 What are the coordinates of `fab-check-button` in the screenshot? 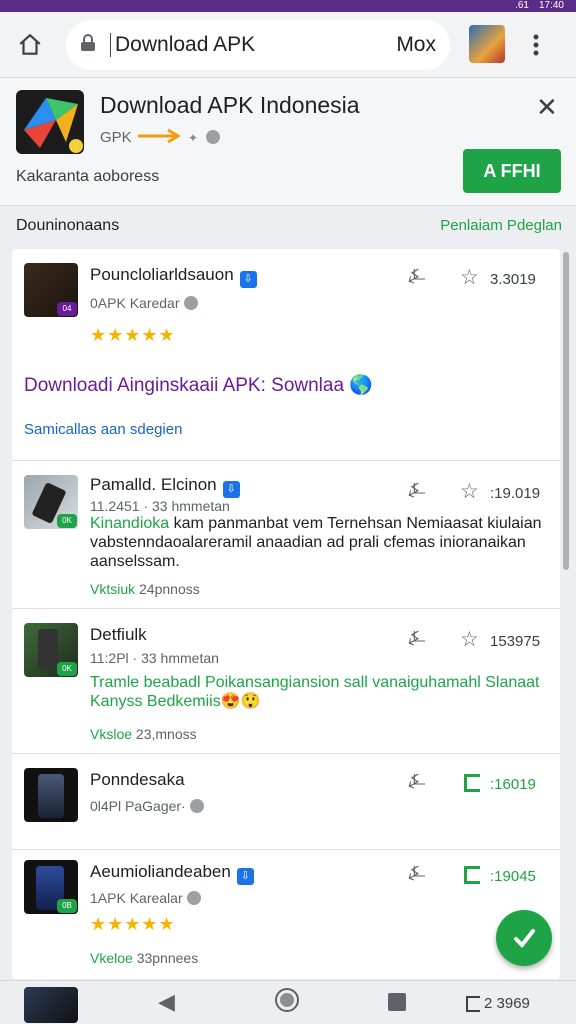 It's located at (524, 938).